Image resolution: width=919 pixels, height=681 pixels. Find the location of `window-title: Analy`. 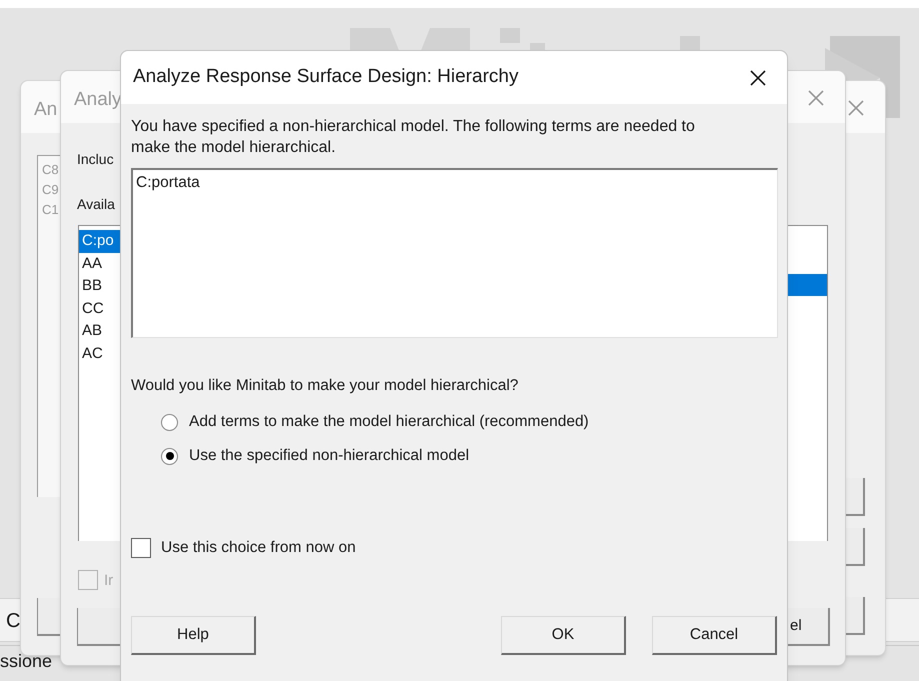

window-title: Analy is located at coordinates (98, 100).